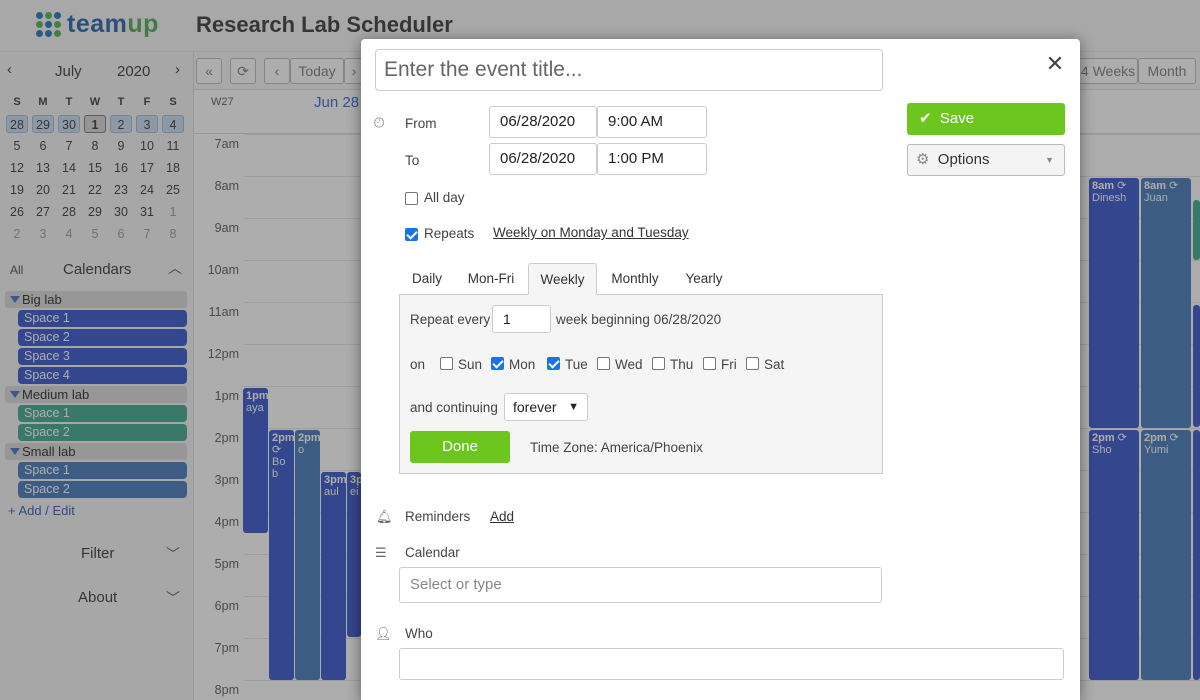 This screenshot has height=700, width=1200. I want to click on weekday-label: Sat, so click(774, 364).